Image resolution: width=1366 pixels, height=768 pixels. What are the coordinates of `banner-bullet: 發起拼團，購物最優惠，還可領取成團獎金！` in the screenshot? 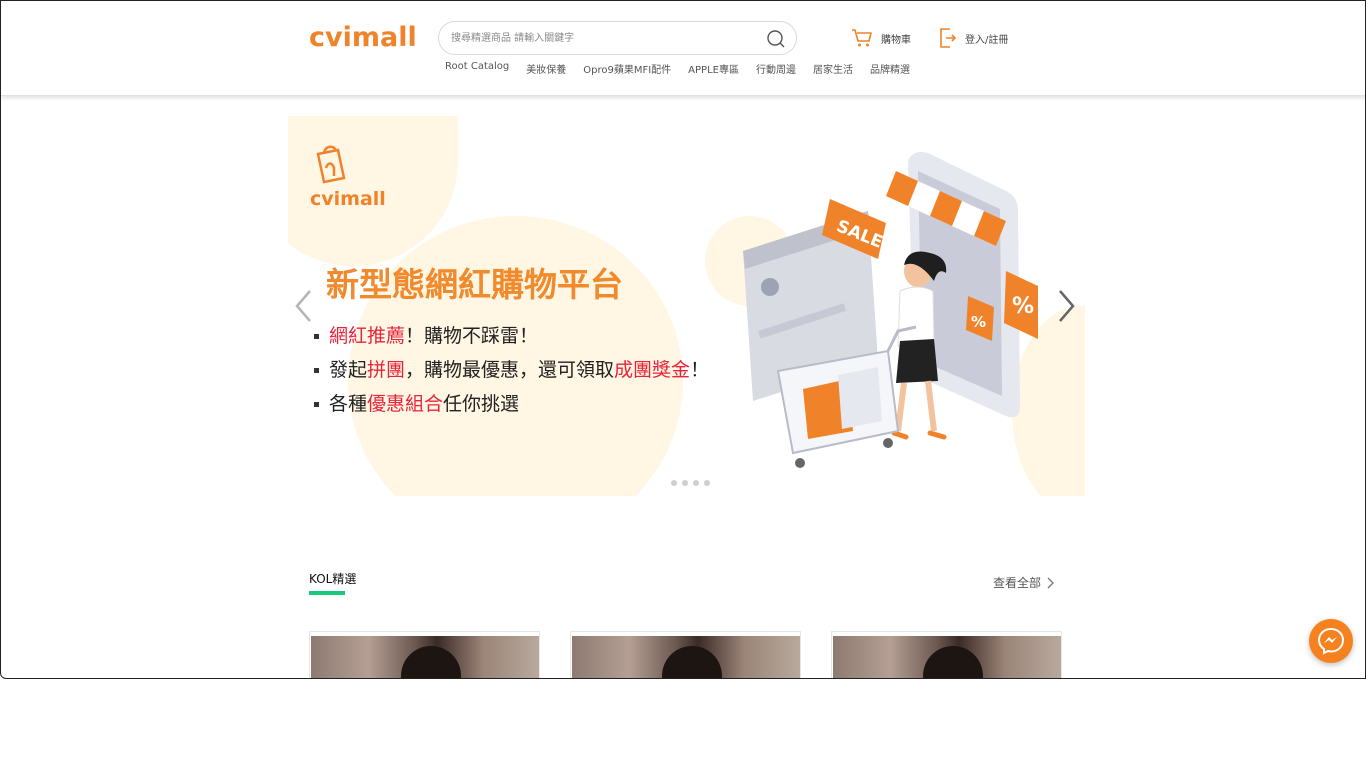 It's located at (511, 368).